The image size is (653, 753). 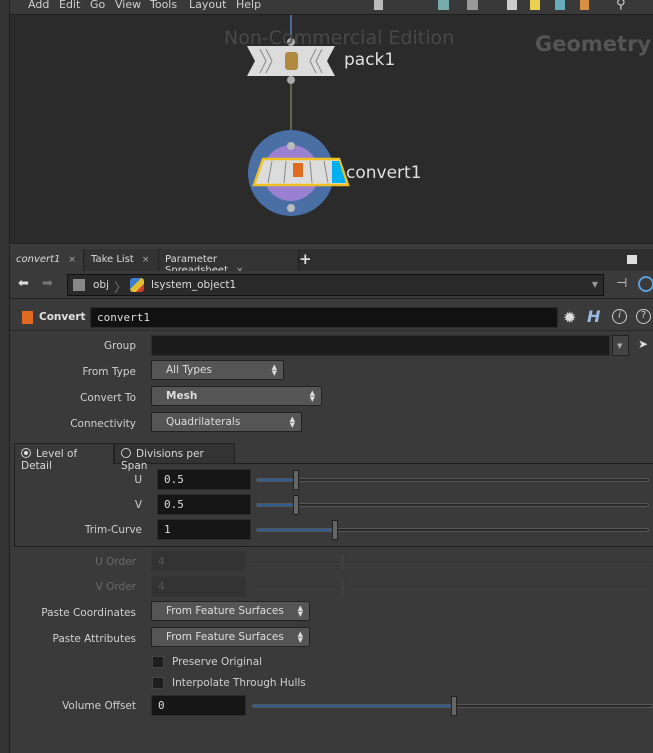 What do you see at coordinates (339, 38) in the screenshot?
I see `edition-watermark: Non-Commercial Edition` at bounding box center [339, 38].